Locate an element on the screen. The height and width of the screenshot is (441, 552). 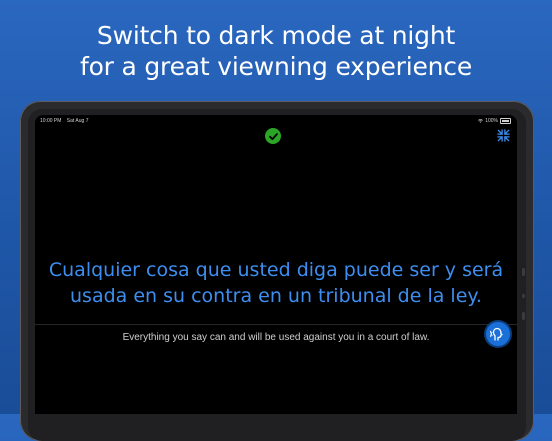
listen-button is located at coordinates (498, 334).